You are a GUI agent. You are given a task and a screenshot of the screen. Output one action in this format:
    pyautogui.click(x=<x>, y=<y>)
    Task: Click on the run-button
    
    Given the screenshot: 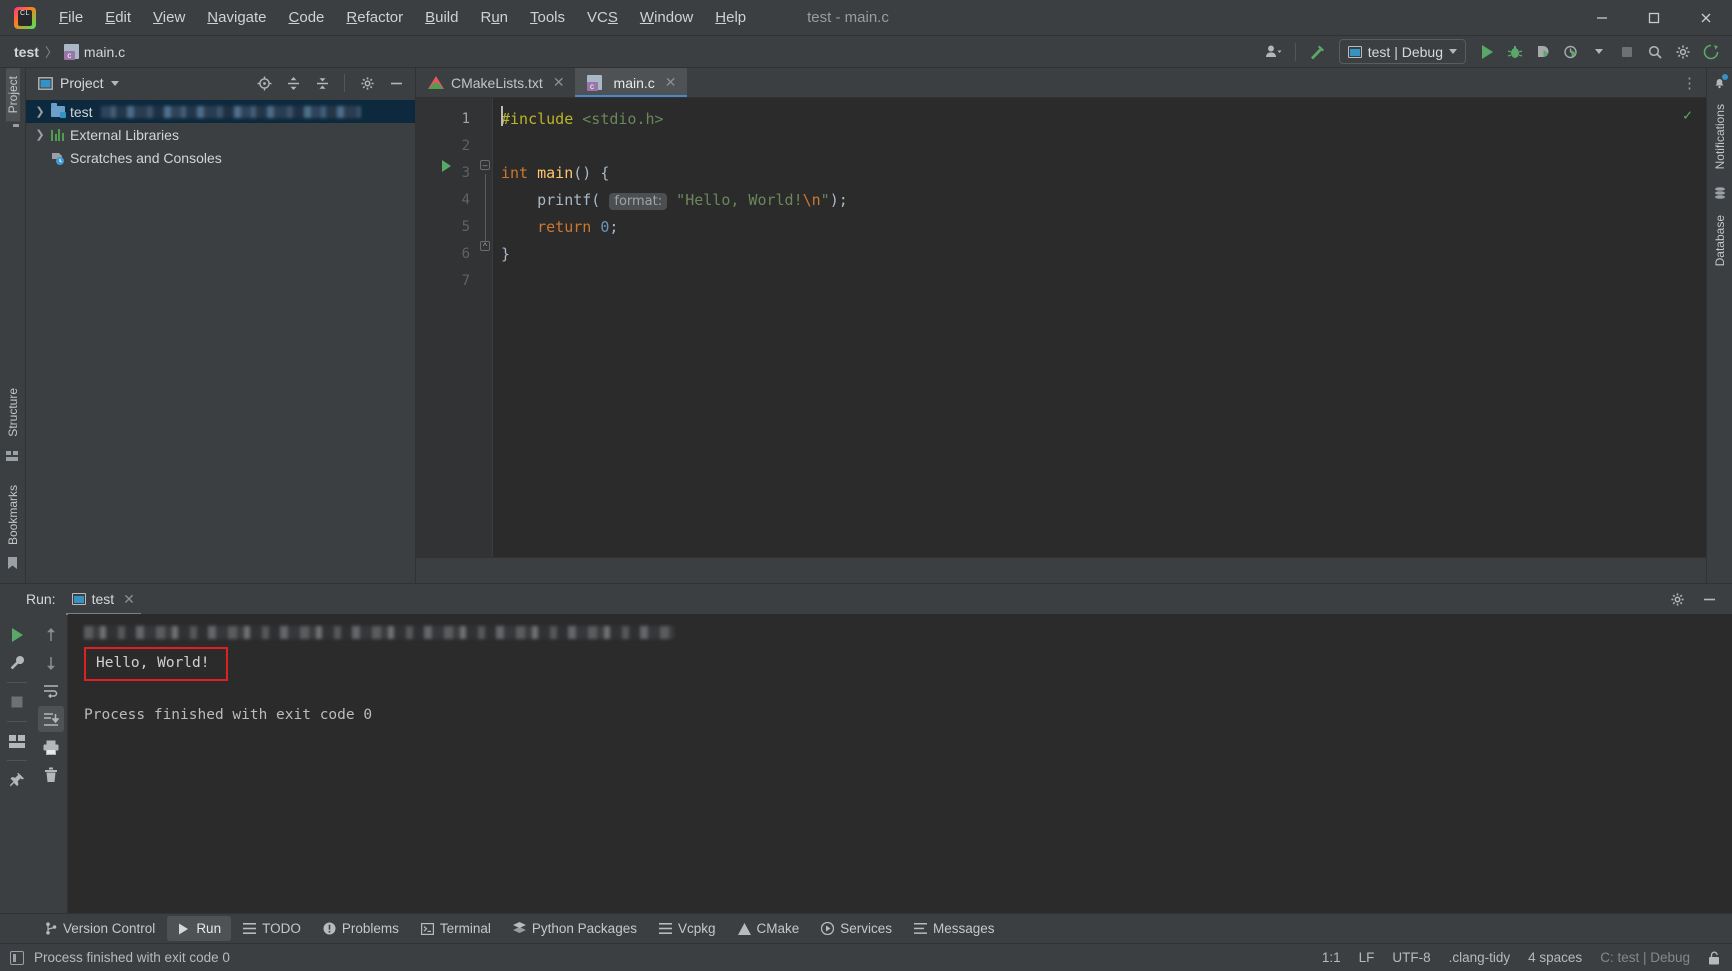 What is the action you would take?
    pyautogui.click(x=1487, y=52)
    